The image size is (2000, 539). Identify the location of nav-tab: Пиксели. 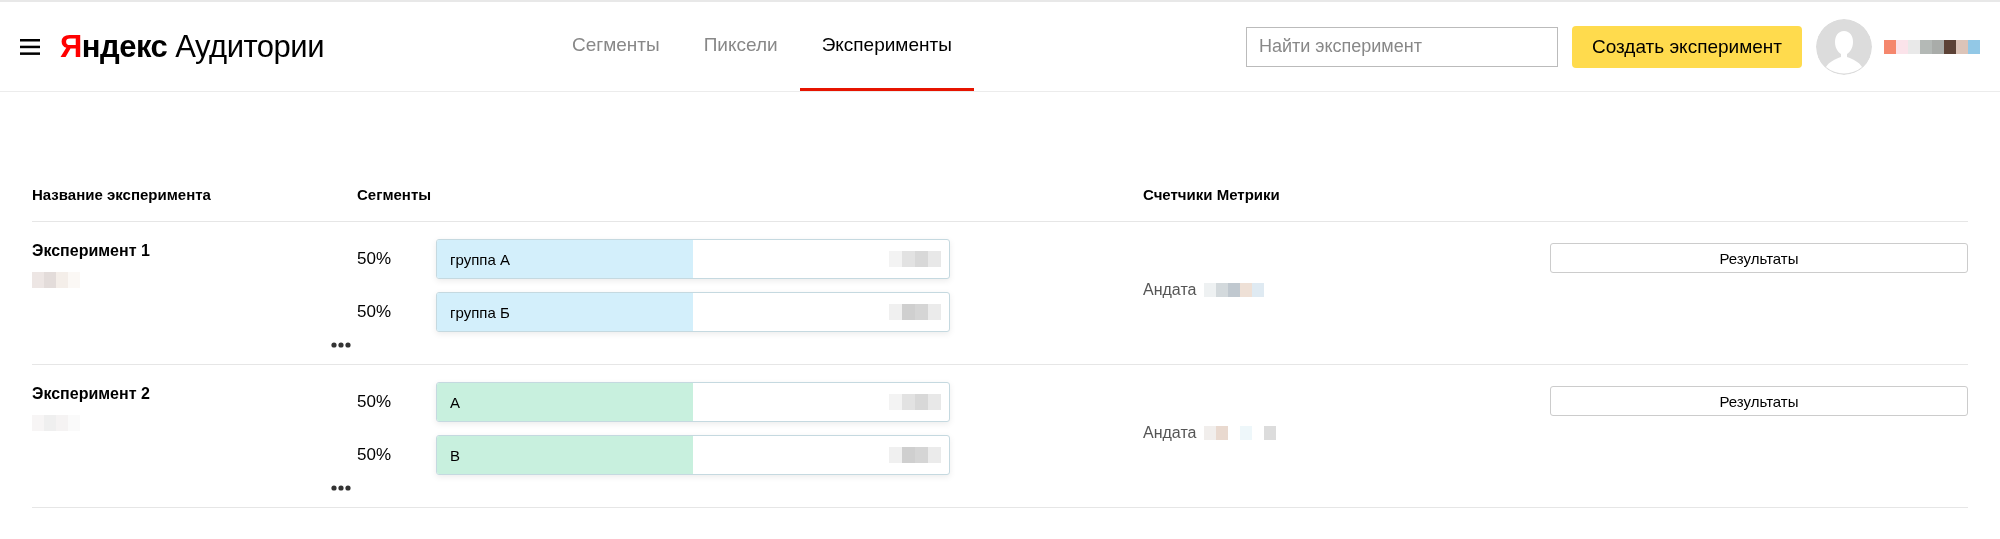
(740, 46).